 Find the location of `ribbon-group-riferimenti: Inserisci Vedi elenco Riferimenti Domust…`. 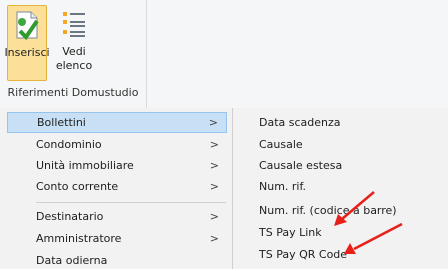

ribbon-group-riferimenti: Inserisci Vedi elenco Riferimenti Domust… is located at coordinates (73, 54).